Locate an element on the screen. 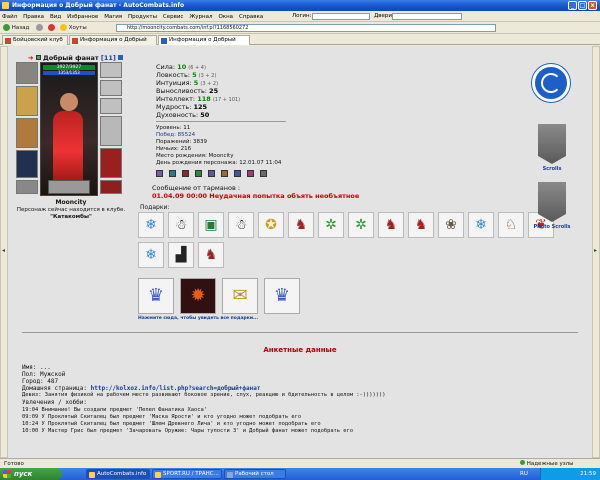  doors-field is located at coordinates (427, 16).